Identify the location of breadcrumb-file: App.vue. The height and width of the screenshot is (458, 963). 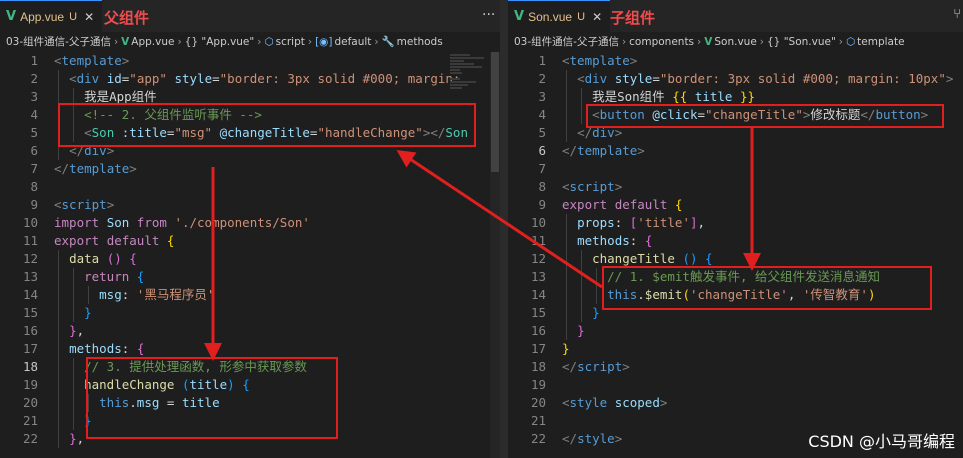
(152, 42).